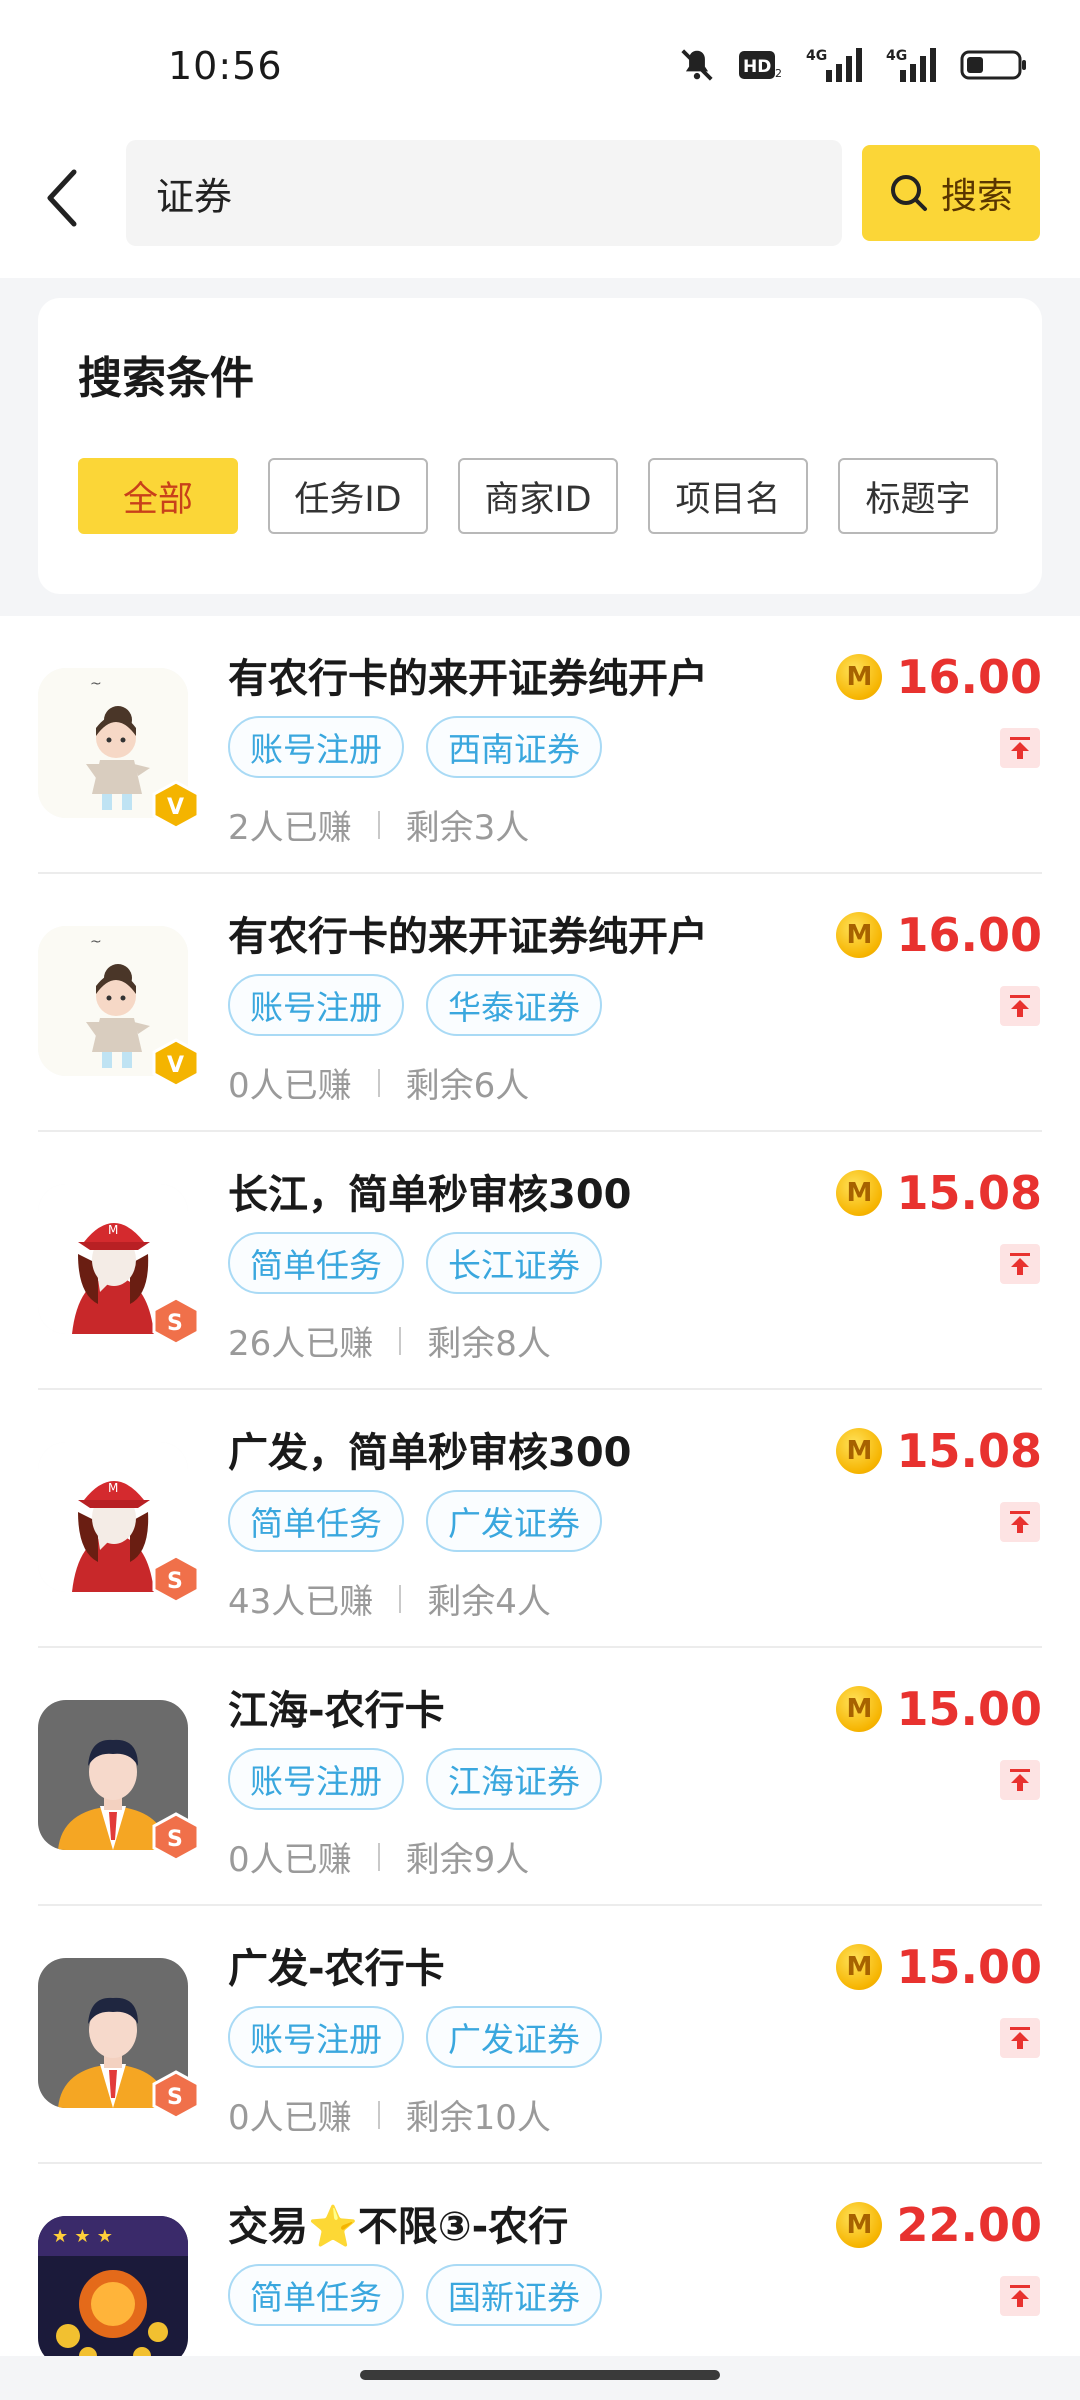 This screenshot has height=2400, width=1080. What do you see at coordinates (514, 1005) in the screenshot?
I see `task-tag: 华泰证券` at bounding box center [514, 1005].